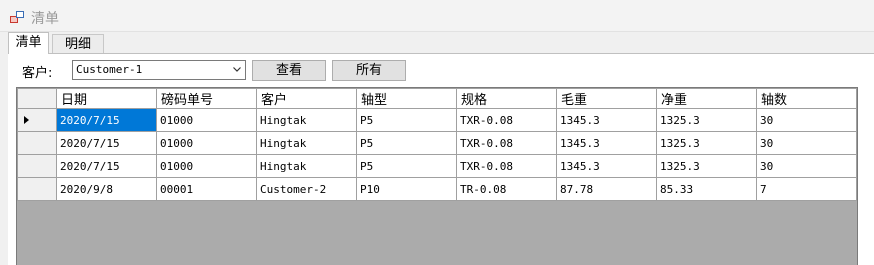 This screenshot has height=265, width=874. What do you see at coordinates (406, 98) in the screenshot?
I see `column-header-reel-type: 轴型` at bounding box center [406, 98].